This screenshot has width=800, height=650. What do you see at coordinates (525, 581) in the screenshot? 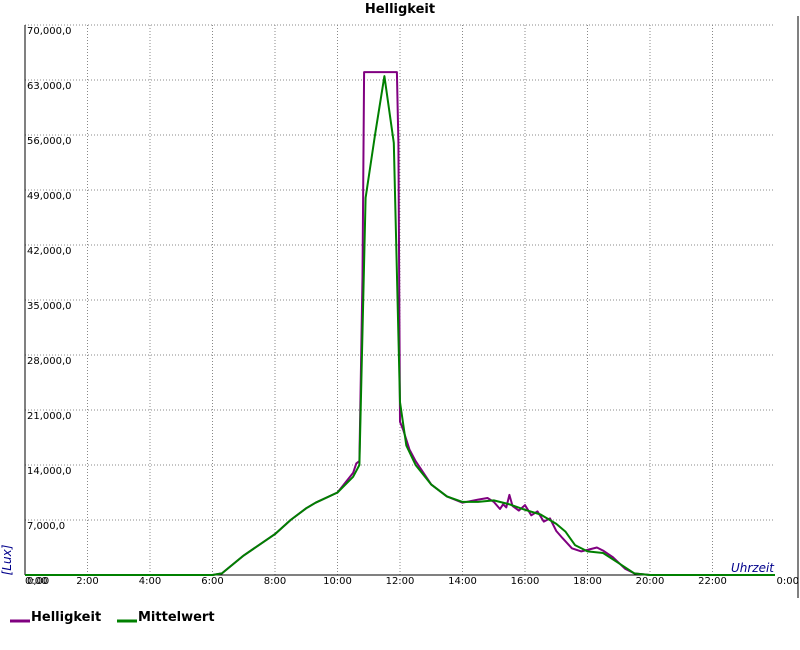
I see `x-tick-label: 16:00` at bounding box center [525, 581].